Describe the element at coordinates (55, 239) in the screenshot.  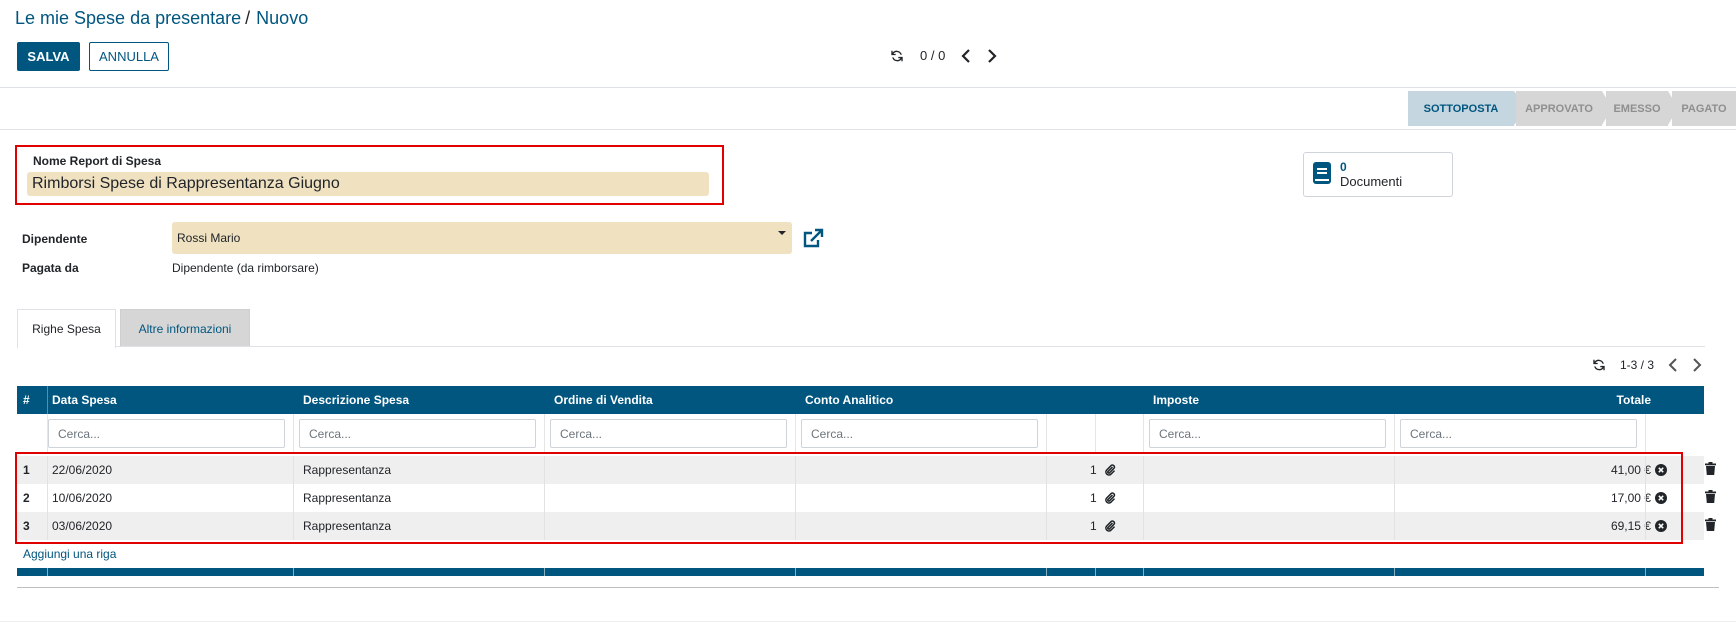
I see `employee-label: Dipendente` at that location.